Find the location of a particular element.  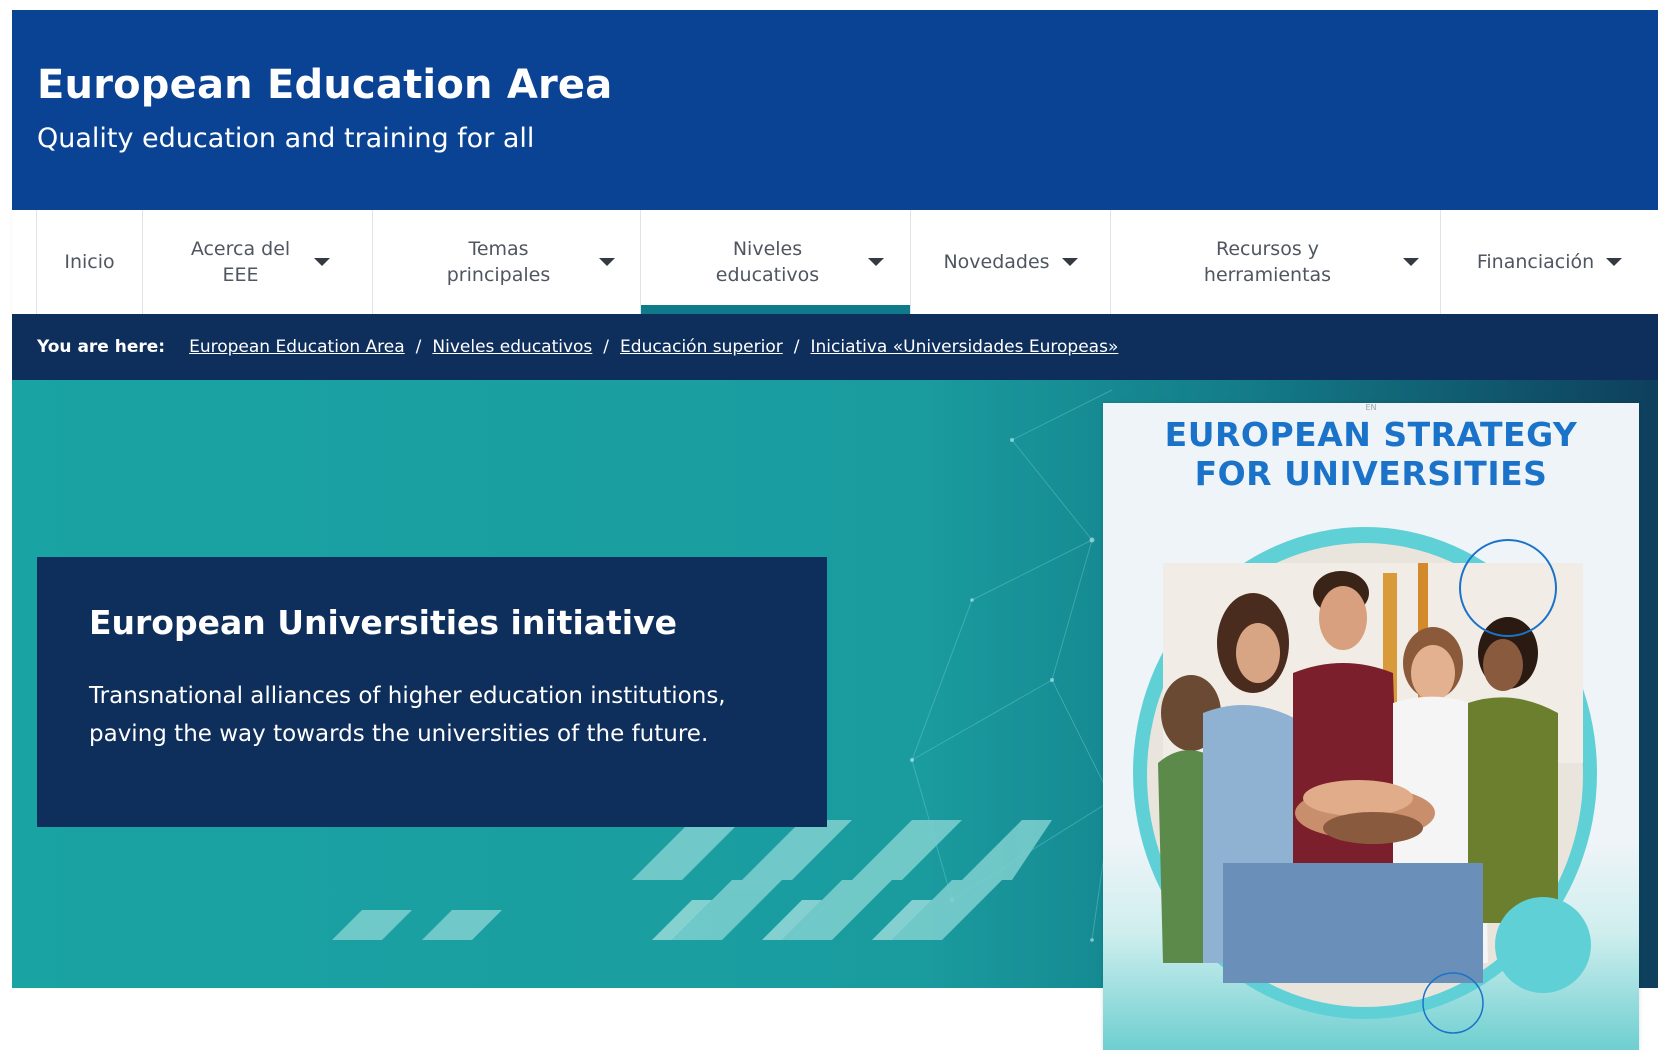

hero-title: European Universities initiative is located at coordinates (383, 622).